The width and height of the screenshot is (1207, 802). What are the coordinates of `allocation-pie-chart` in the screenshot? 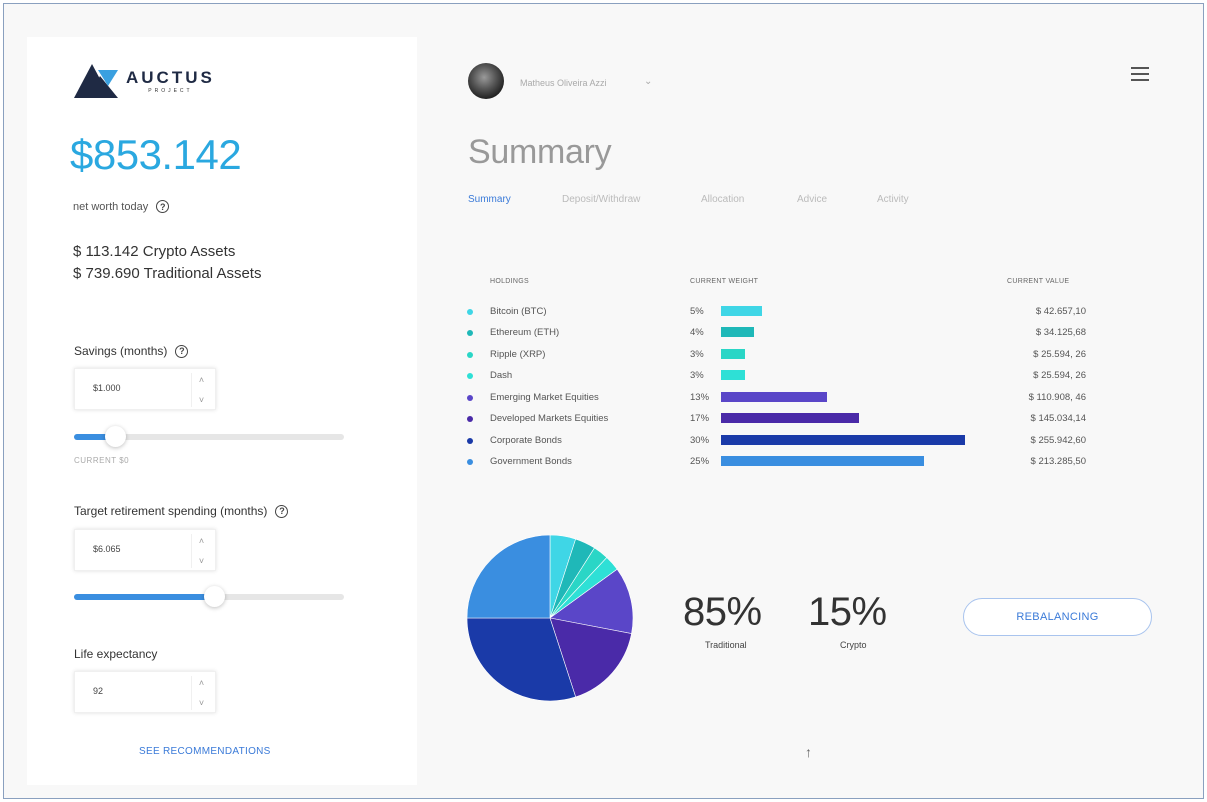 It's located at (550, 618).